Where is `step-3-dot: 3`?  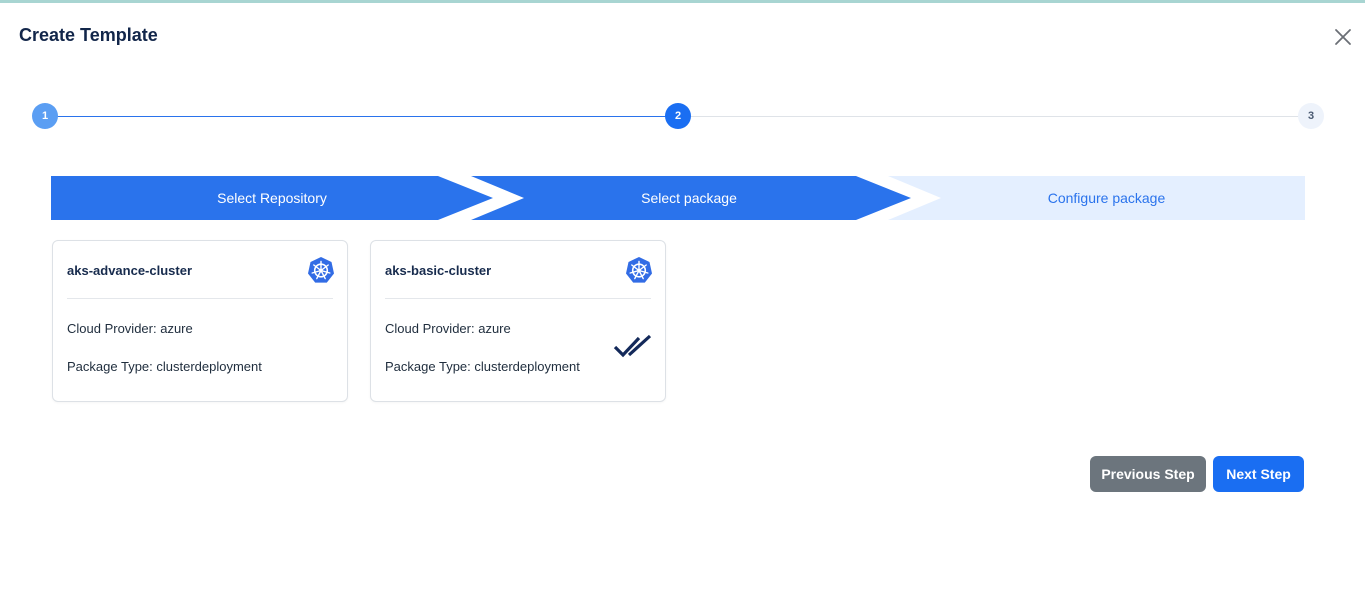
step-3-dot: 3 is located at coordinates (1311, 116).